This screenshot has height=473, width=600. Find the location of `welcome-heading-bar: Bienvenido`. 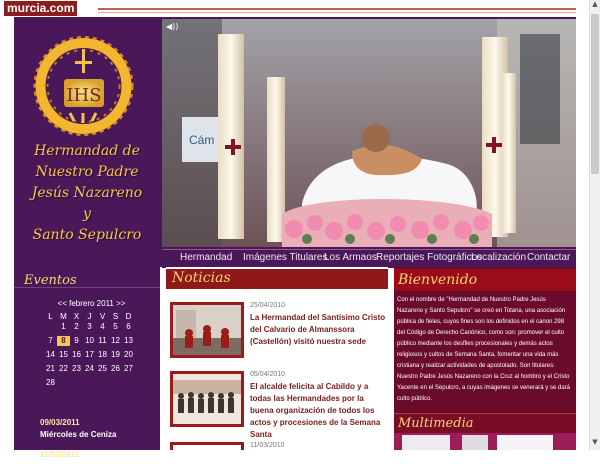

welcome-heading-bar: Bienvenido is located at coordinates (485, 280).